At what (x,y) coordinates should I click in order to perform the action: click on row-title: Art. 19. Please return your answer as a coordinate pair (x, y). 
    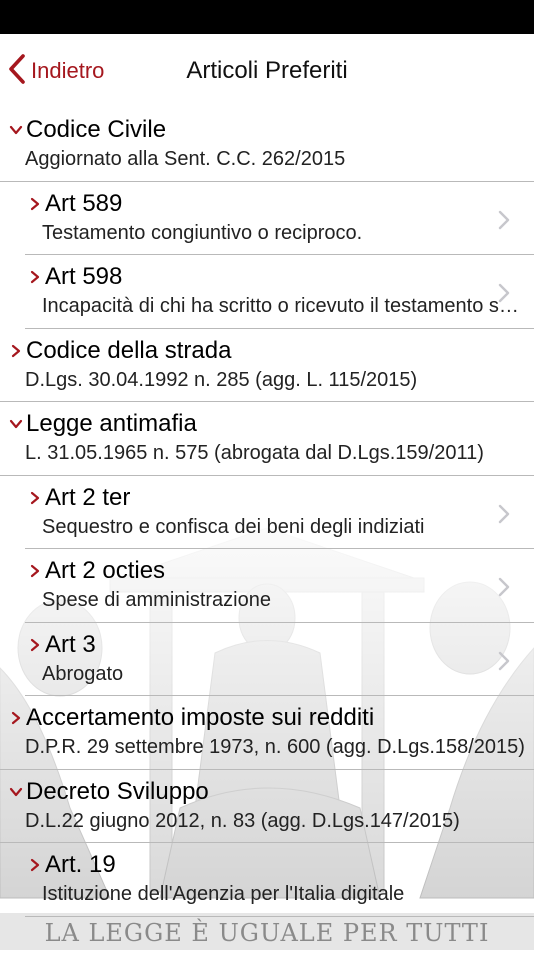
    Looking at the image, I should click on (80, 864).